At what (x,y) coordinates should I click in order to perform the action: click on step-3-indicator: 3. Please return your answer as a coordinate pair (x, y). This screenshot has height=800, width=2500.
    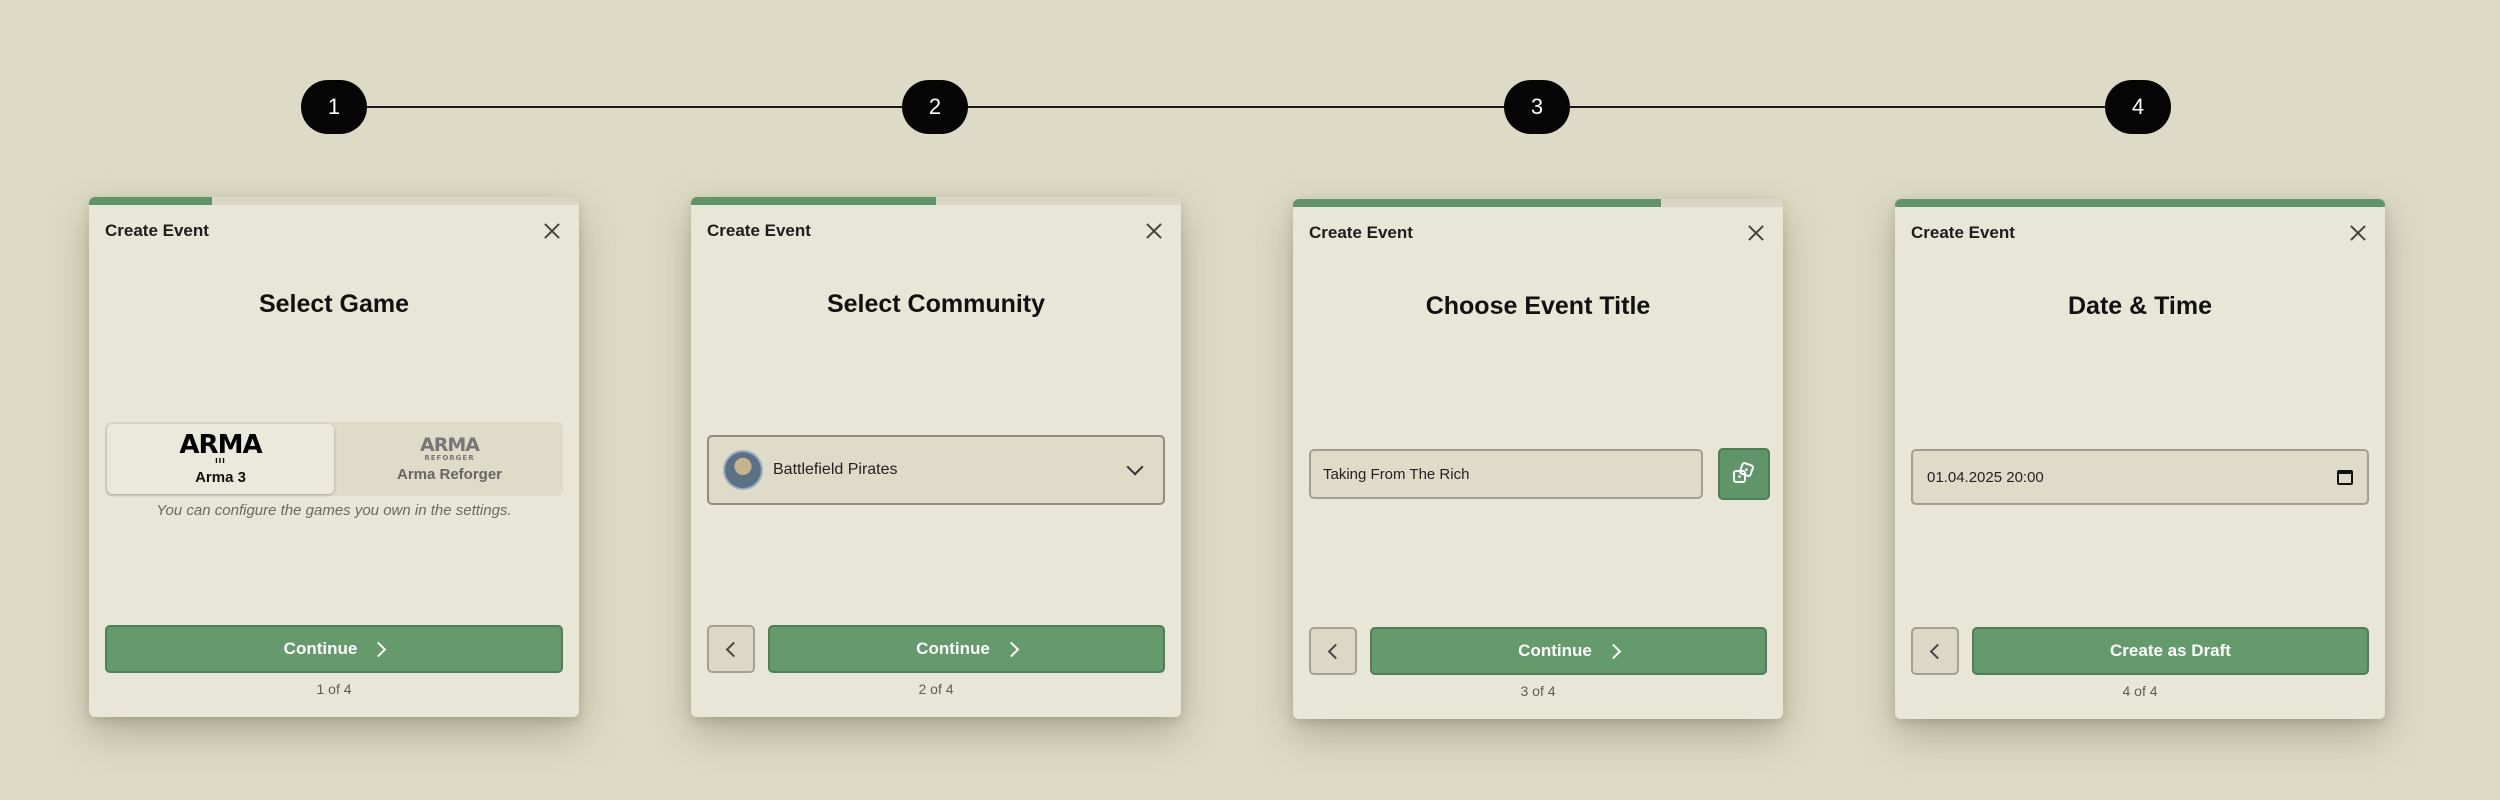
    Looking at the image, I should click on (1537, 107).